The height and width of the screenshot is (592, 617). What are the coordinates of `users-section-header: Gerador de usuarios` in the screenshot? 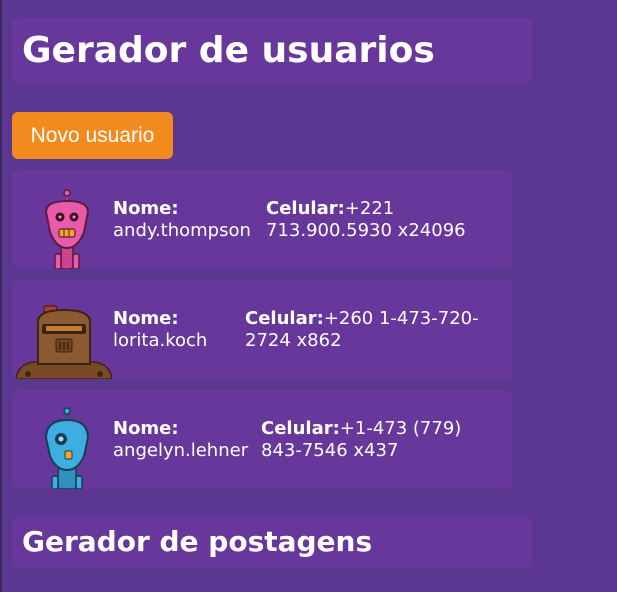 It's located at (272, 51).